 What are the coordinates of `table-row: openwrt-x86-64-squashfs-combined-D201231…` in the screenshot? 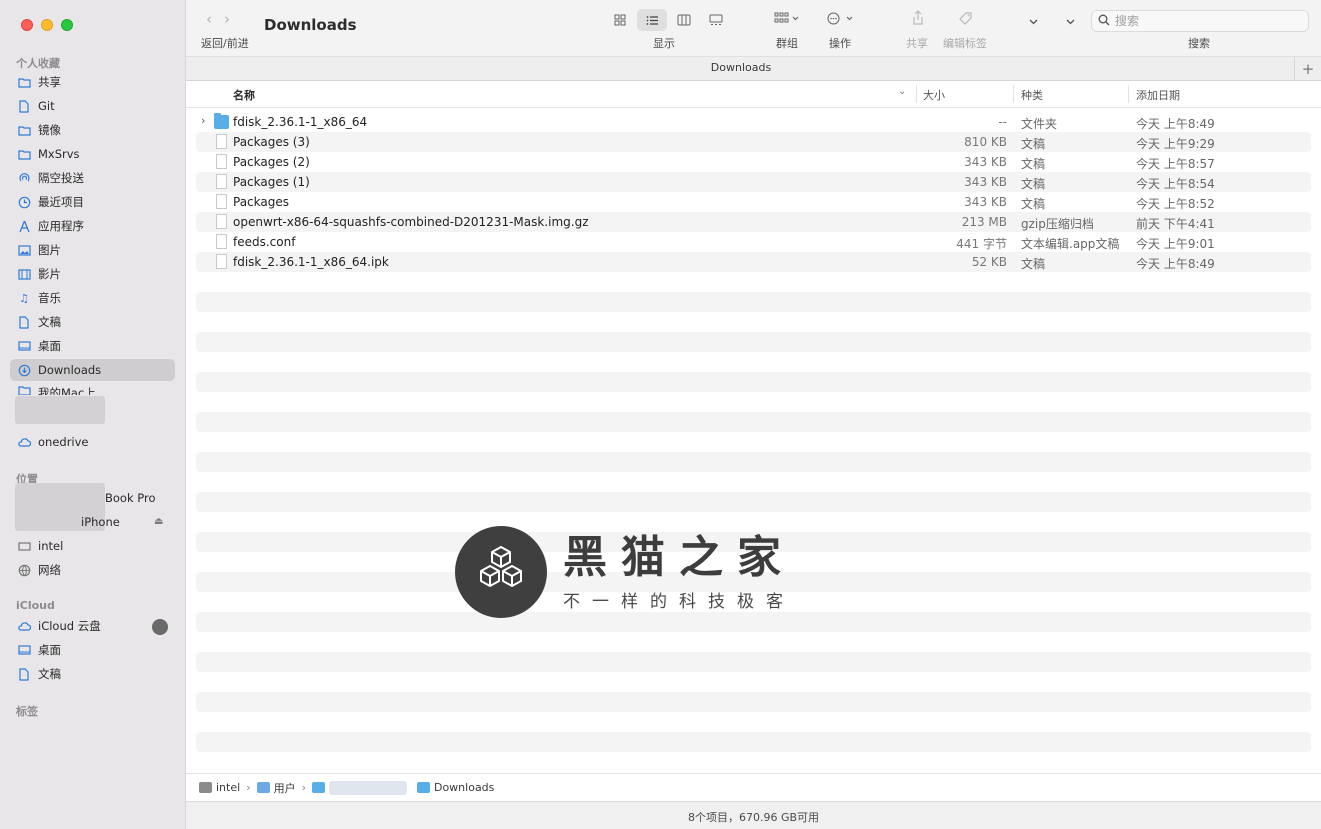 It's located at (753, 222).